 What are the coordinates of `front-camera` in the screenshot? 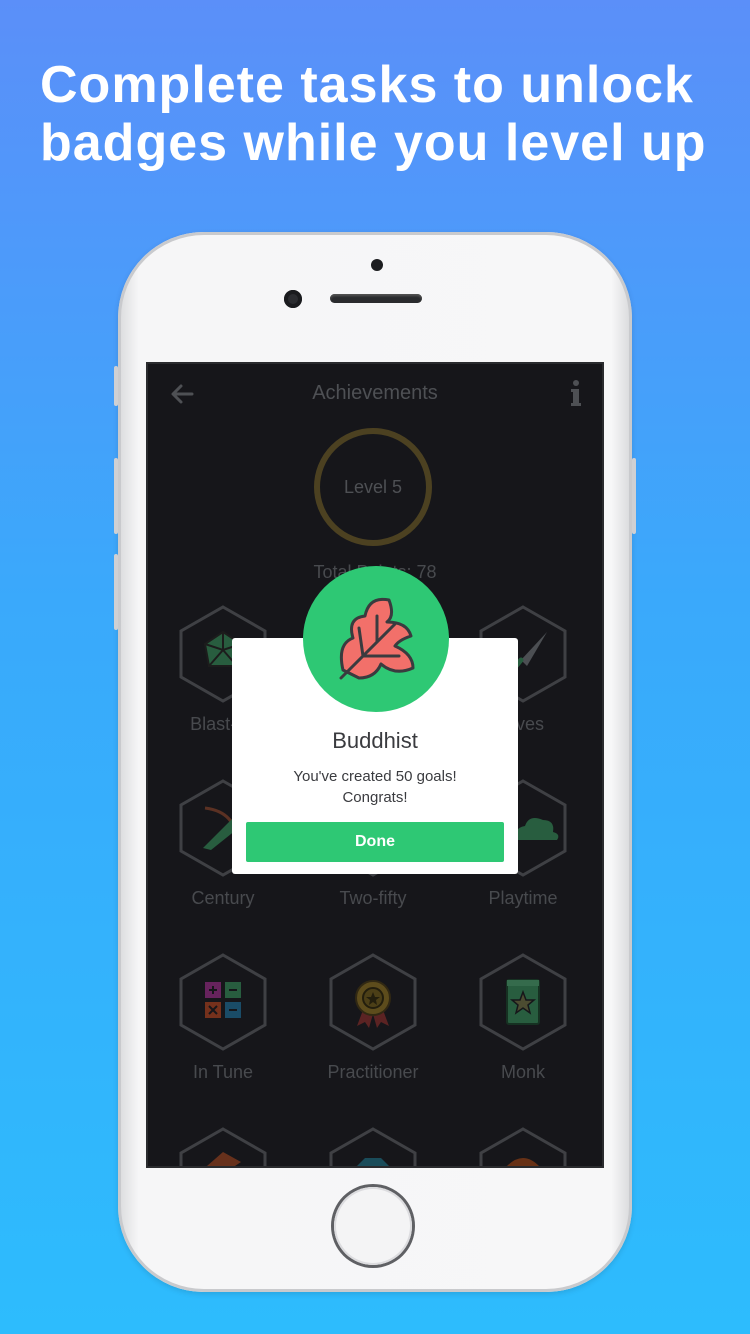 It's located at (293, 299).